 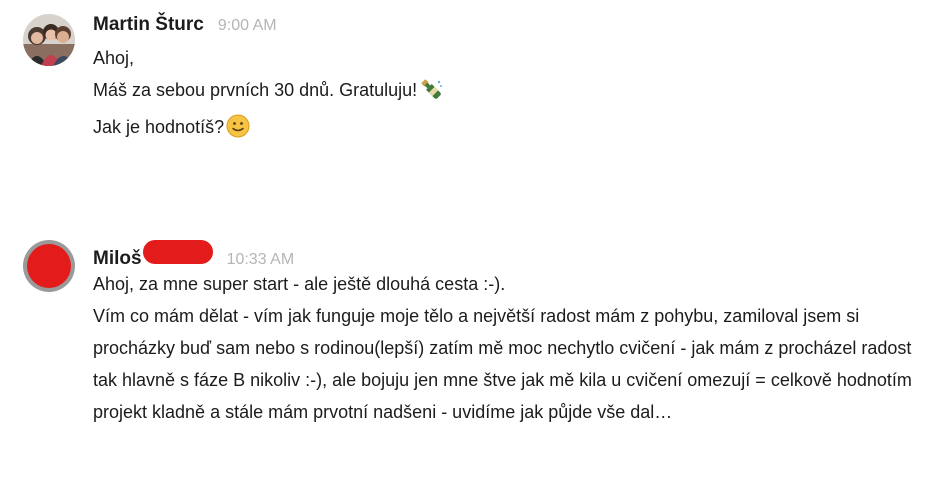 I want to click on timestamp: 9:00 AM, so click(x=247, y=26).